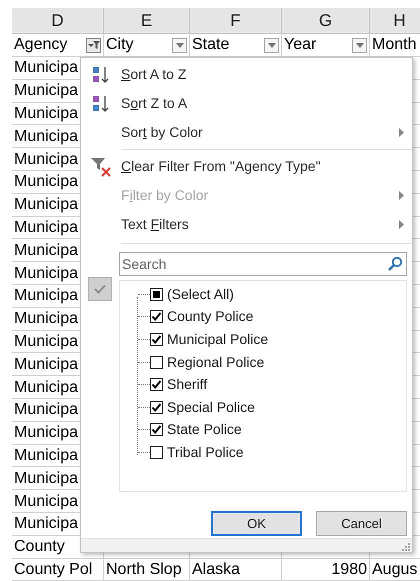 This screenshot has width=420, height=581. What do you see at coordinates (93, 45) in the screenshot?
I see `filter-applied-icon` at bounding box center [93, 45].